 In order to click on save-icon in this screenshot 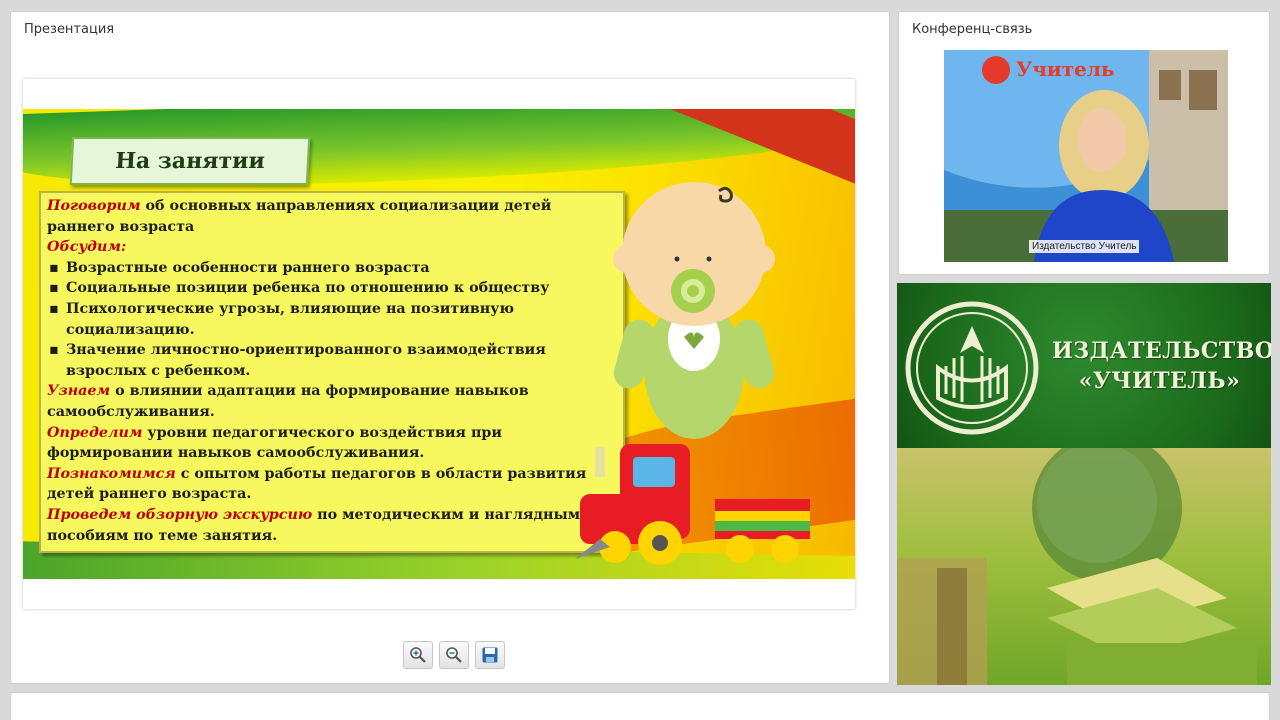, I will do `click(490, 655)`.